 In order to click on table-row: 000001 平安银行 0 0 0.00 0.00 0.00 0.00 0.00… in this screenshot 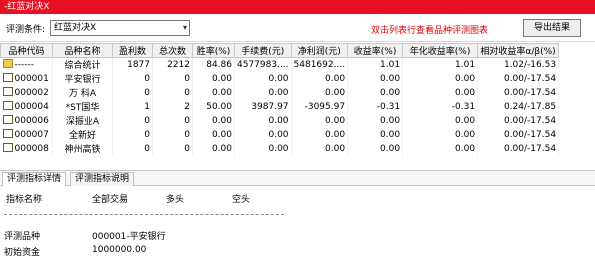, I will do `click(280, 78)`.